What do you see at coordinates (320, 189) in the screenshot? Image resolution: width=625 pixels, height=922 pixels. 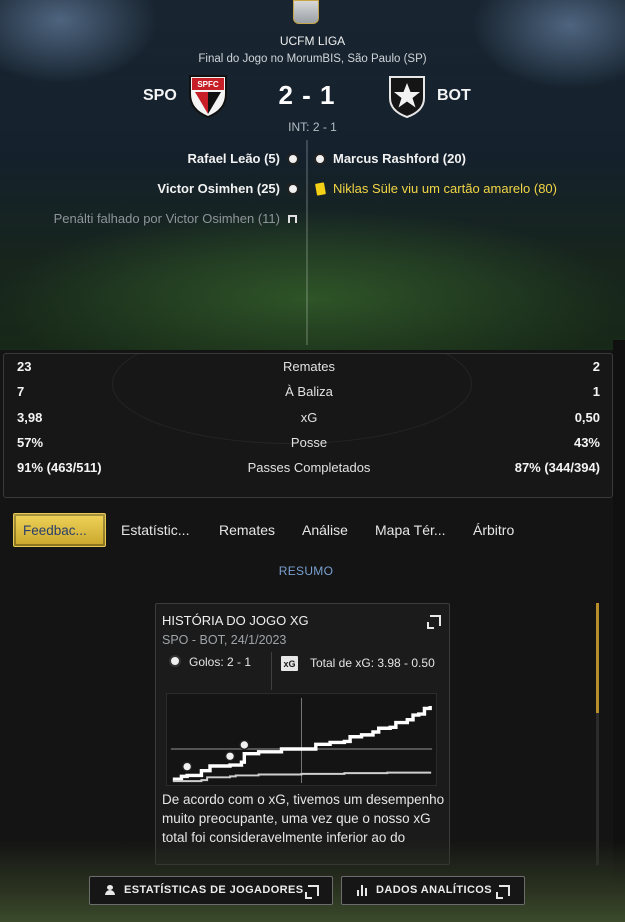 I see `yellow-card-icon` at bounding box center [320, 189].